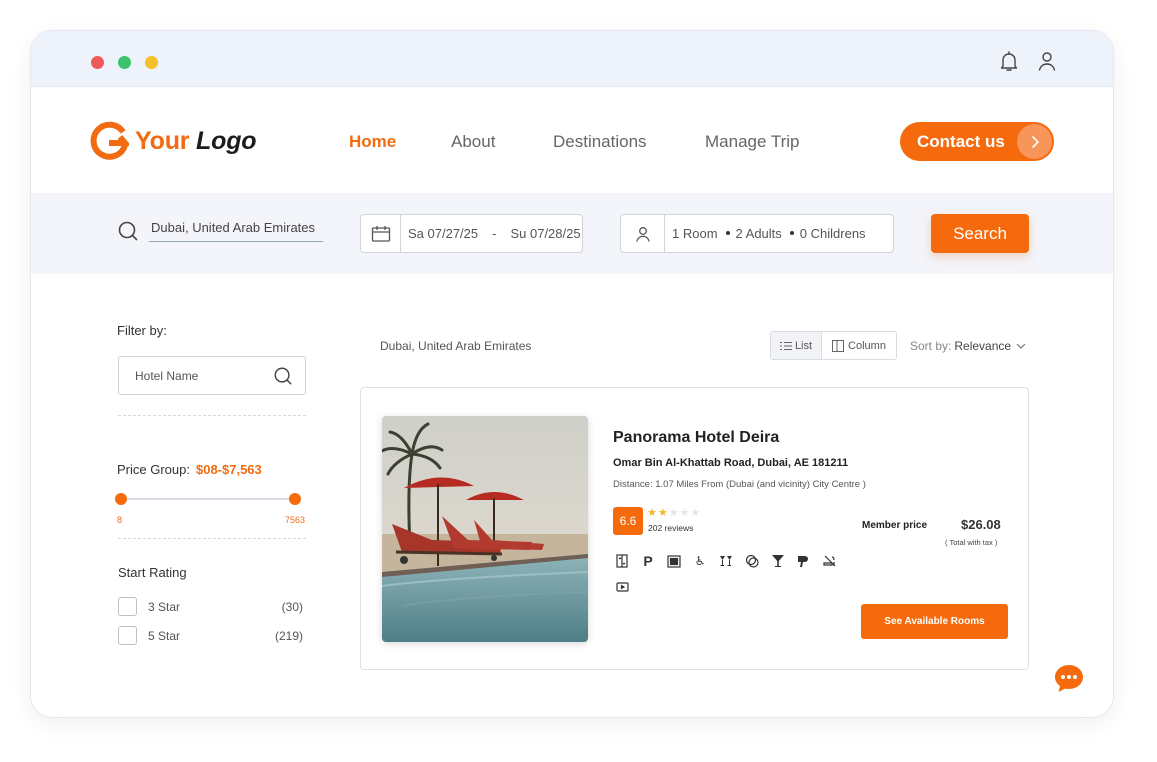  I want to click on bell-icon, so click(1009, 61).